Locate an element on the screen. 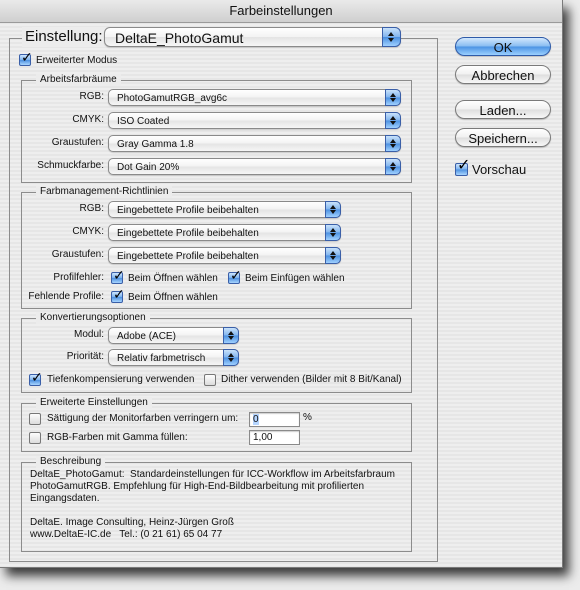  blend-gamma-label: RGB-Farben mit Gamma füllen: is located at coordinates (117, 437).